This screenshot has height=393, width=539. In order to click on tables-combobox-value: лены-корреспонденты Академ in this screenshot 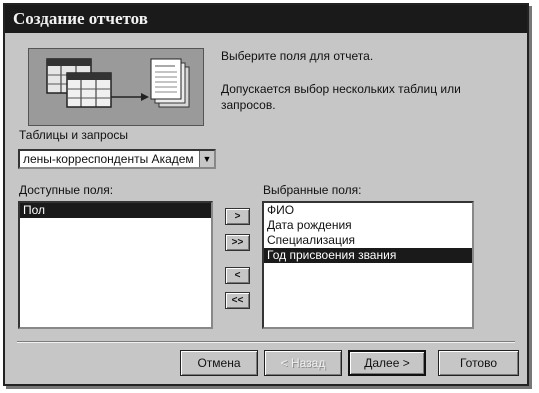, I will do `click(108, 159)`.